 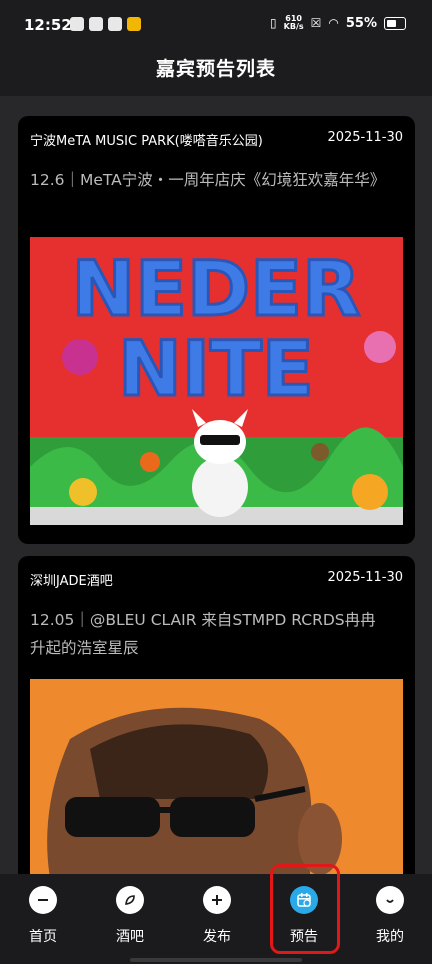 What do you see at coordinates (115, 24) in the screenshot?
I see `notification-play-icon` at bounding box center [115, 24].